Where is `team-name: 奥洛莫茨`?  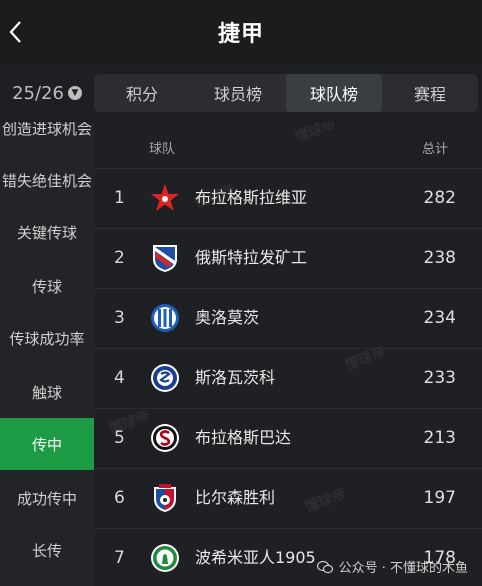 team-name: 奥洛莫茨 is located at coordinates (227, 317).